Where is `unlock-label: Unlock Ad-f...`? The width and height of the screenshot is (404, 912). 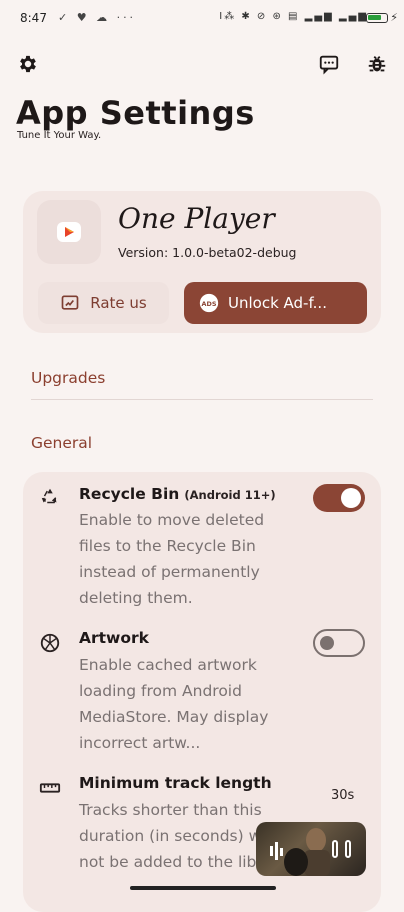 unlock-label: Unlock Ad-f... is located at coordinates (277, 303).